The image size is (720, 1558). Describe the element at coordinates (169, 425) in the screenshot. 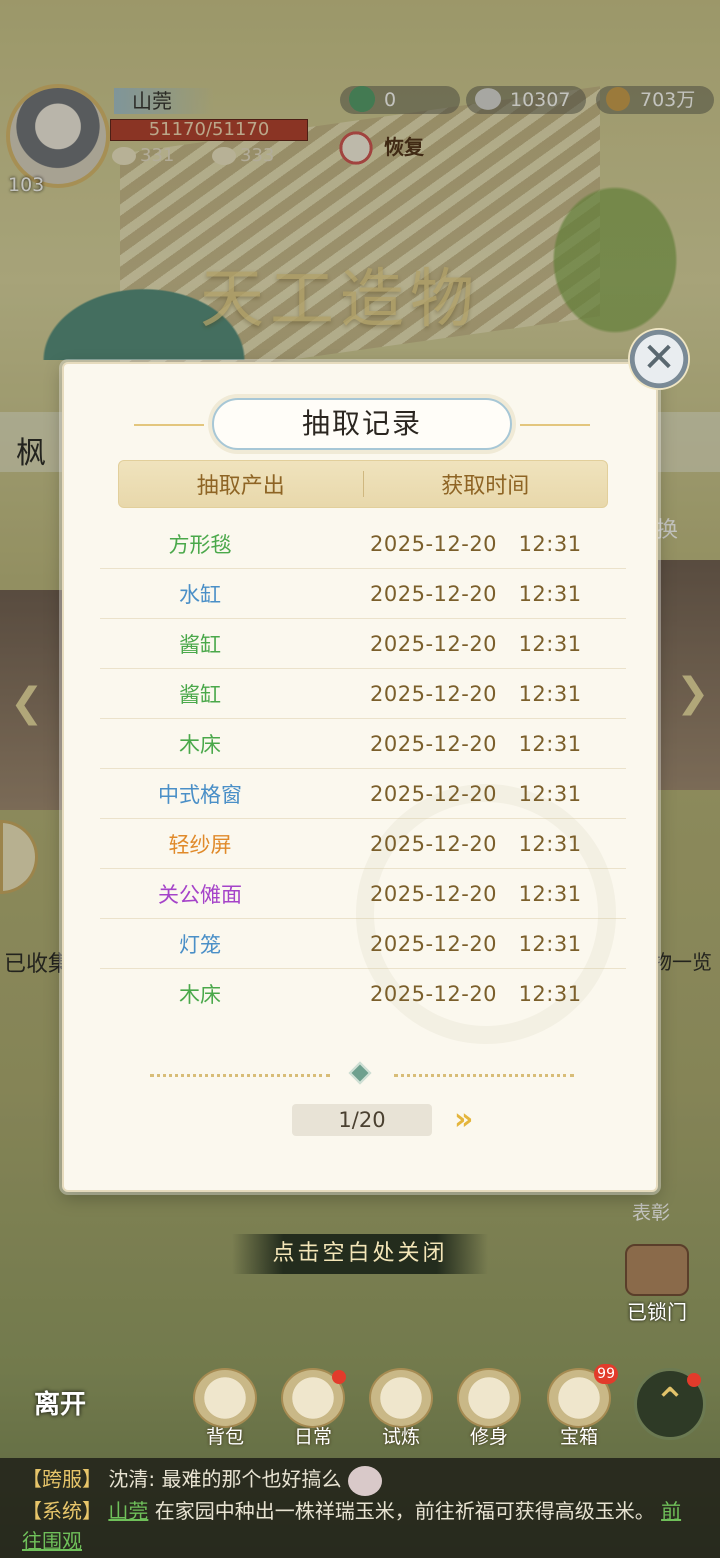

I see `title-ornament-left` at that location.